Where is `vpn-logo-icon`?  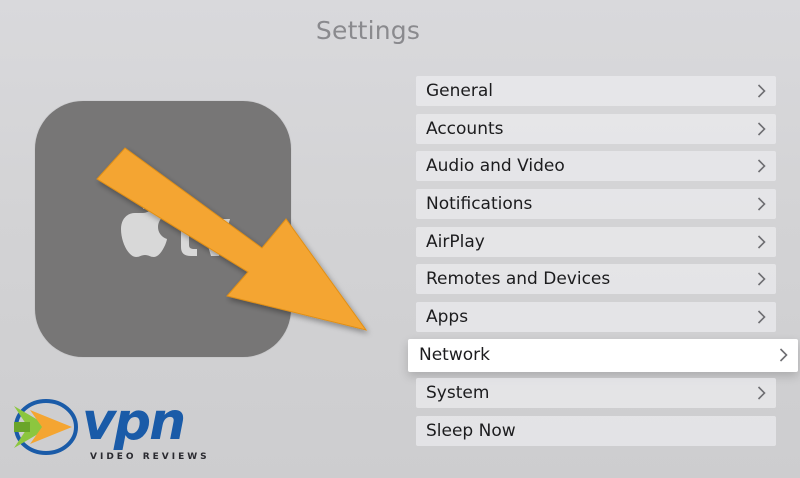 vpn-logo-icon is located at coordinates (46, 427).